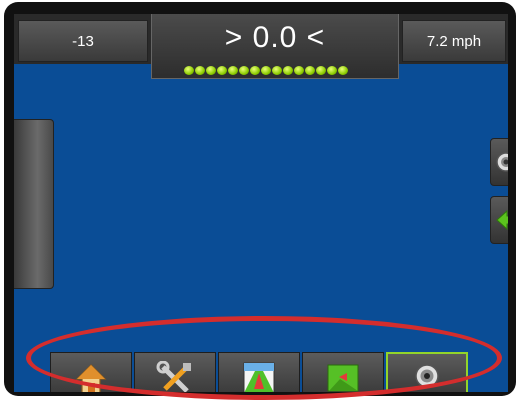 This screenshot has height=400, width=520. I want to click on lightbar-indicators, so click(274, 71).